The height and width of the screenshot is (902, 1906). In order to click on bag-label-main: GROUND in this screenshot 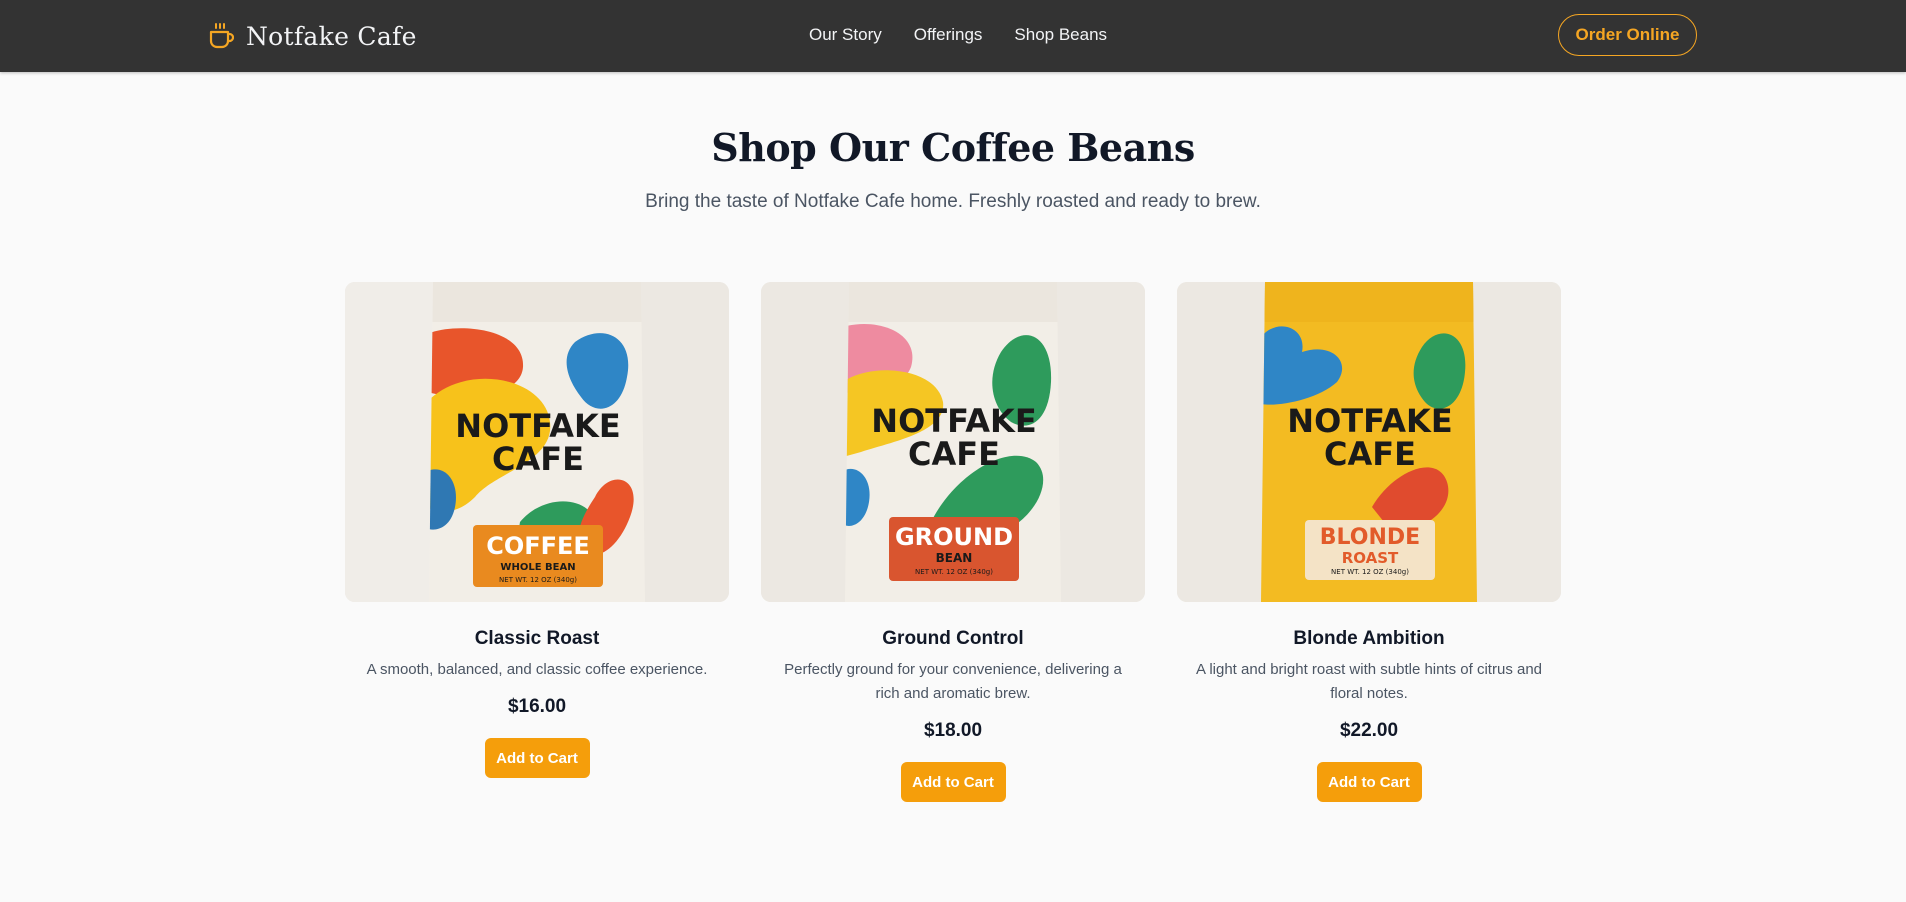, I will do `click(954, 537)`.